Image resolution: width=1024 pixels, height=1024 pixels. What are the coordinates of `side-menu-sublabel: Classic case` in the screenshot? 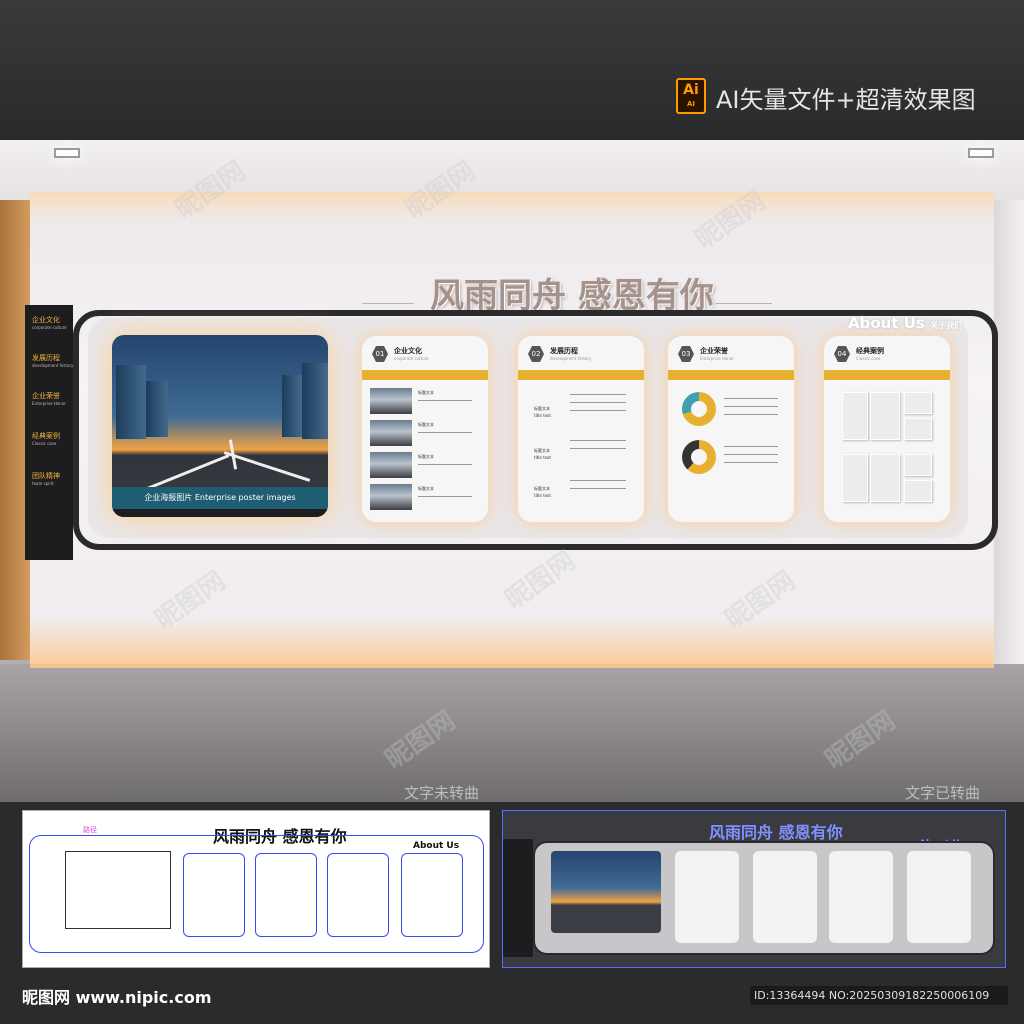 It's located at (44, 443).